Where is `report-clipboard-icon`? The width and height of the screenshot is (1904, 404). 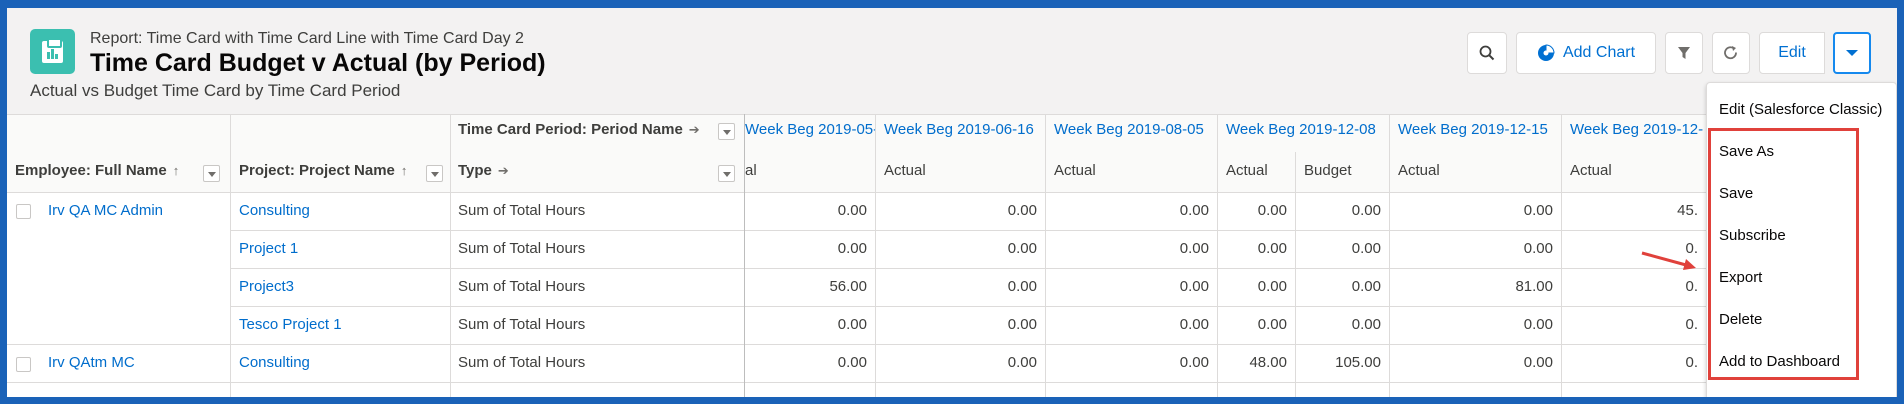 report-clipboard-icon is located at coordinates (52, 51).